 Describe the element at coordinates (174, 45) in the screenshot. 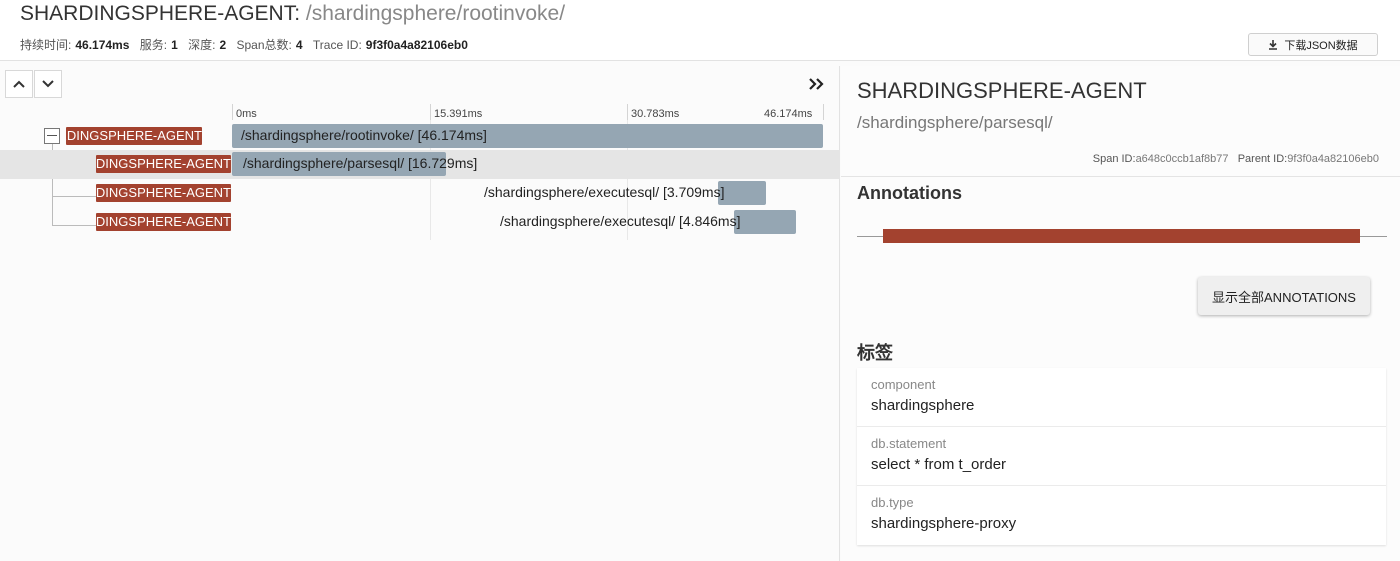

I see `meta-services-value: 1` at that location.